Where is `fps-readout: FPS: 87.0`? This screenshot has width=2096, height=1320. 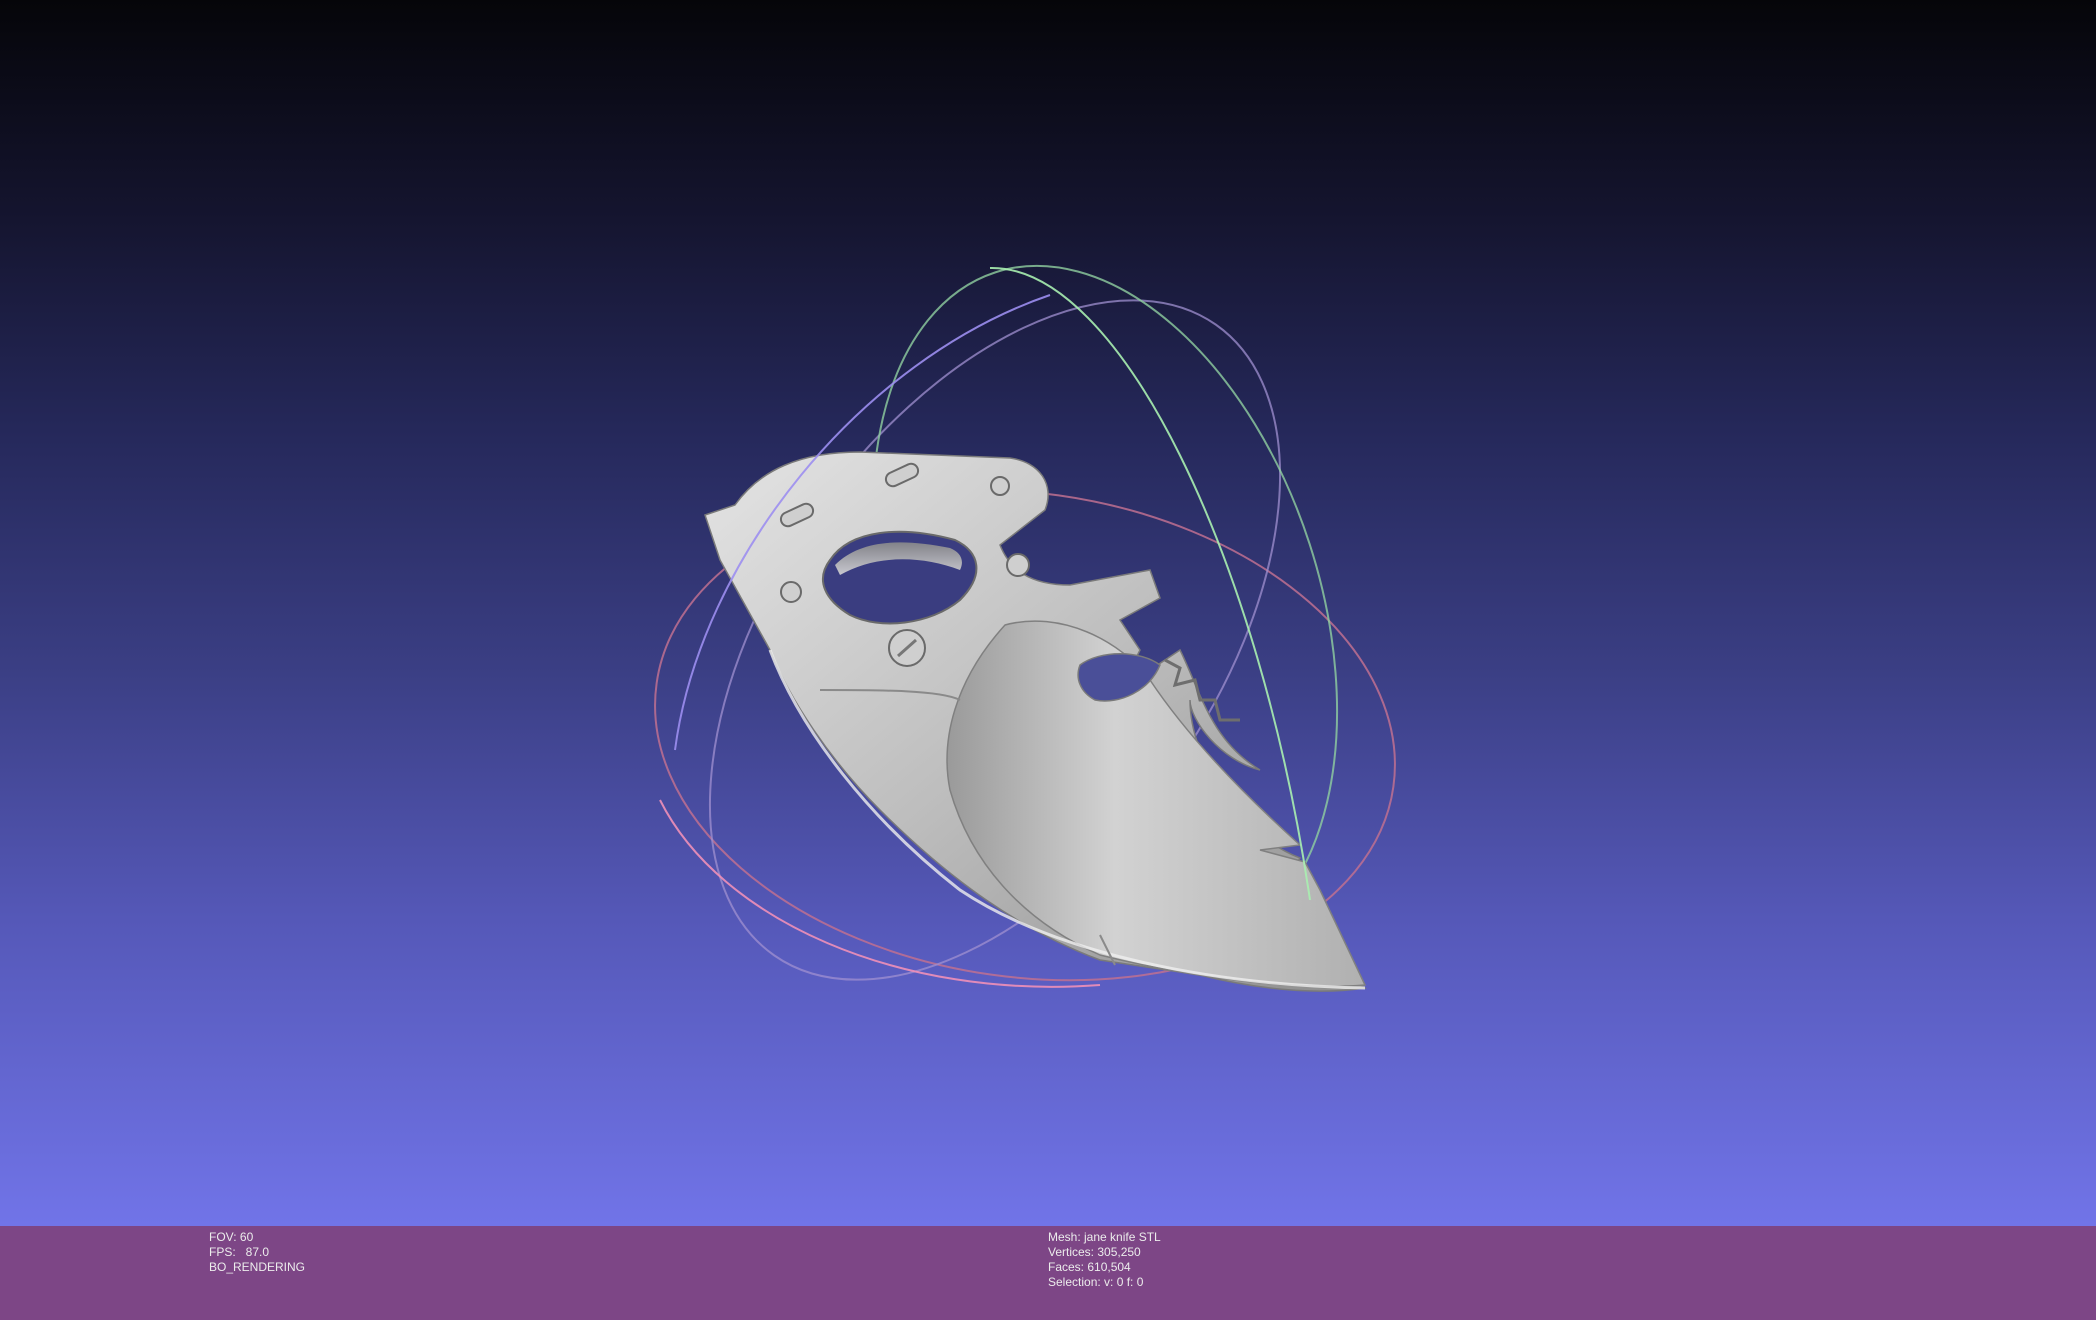
fps-readout: FPS: 87.0 is located at coordinates (239, 1252).